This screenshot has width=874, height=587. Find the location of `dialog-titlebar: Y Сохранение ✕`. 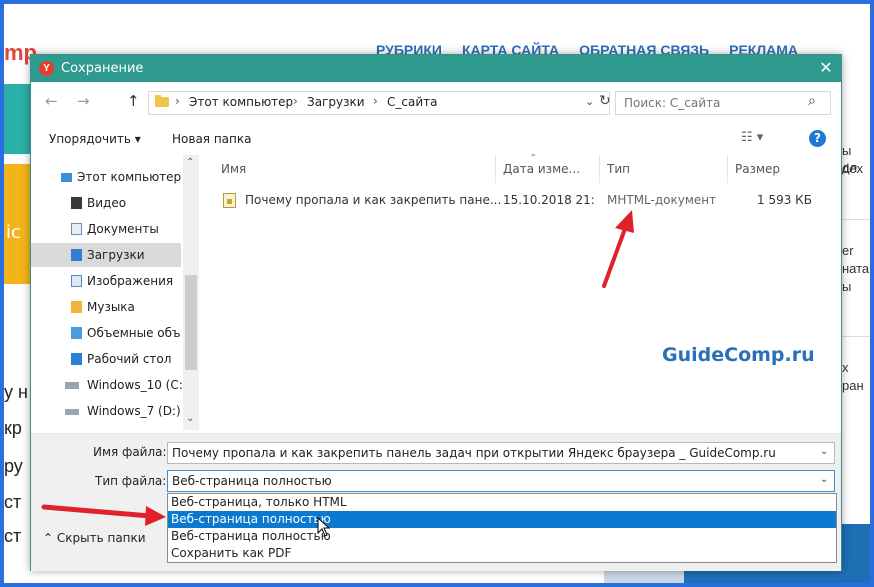

dialog-titlebar: Y Сохранение ✕ is located at coordinates (436, 68).